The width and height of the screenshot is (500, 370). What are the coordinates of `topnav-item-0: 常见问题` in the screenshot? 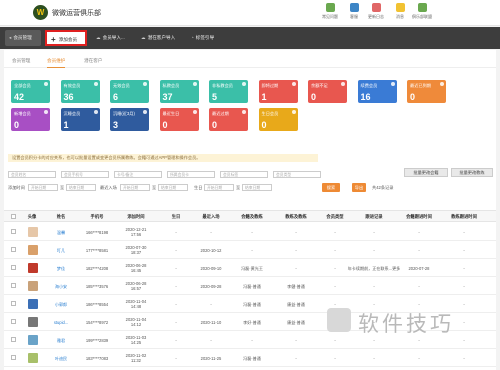 It's located at (330, 11).